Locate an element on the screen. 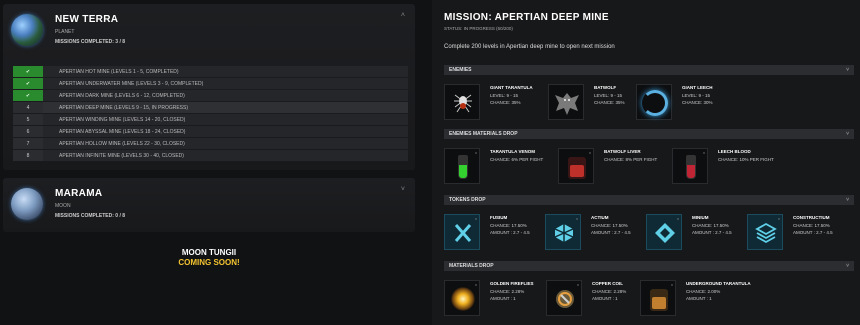  token-name: FUSIUM is located at coordinates (499, 217).